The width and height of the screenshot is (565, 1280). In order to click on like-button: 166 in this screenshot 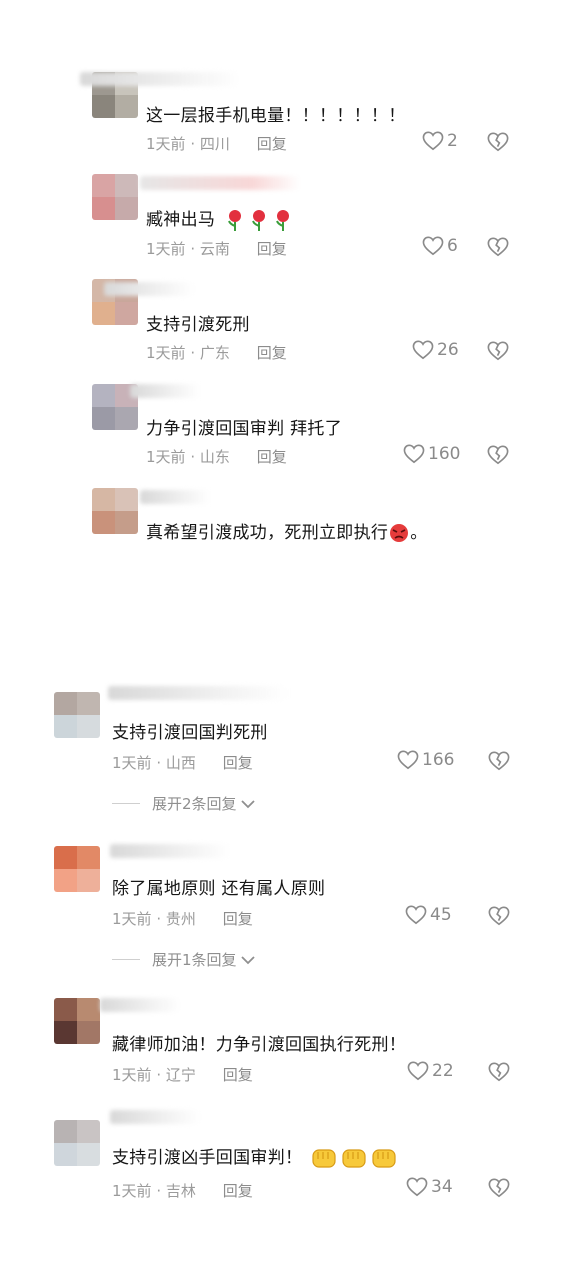, I will do `click(425, 760)`.